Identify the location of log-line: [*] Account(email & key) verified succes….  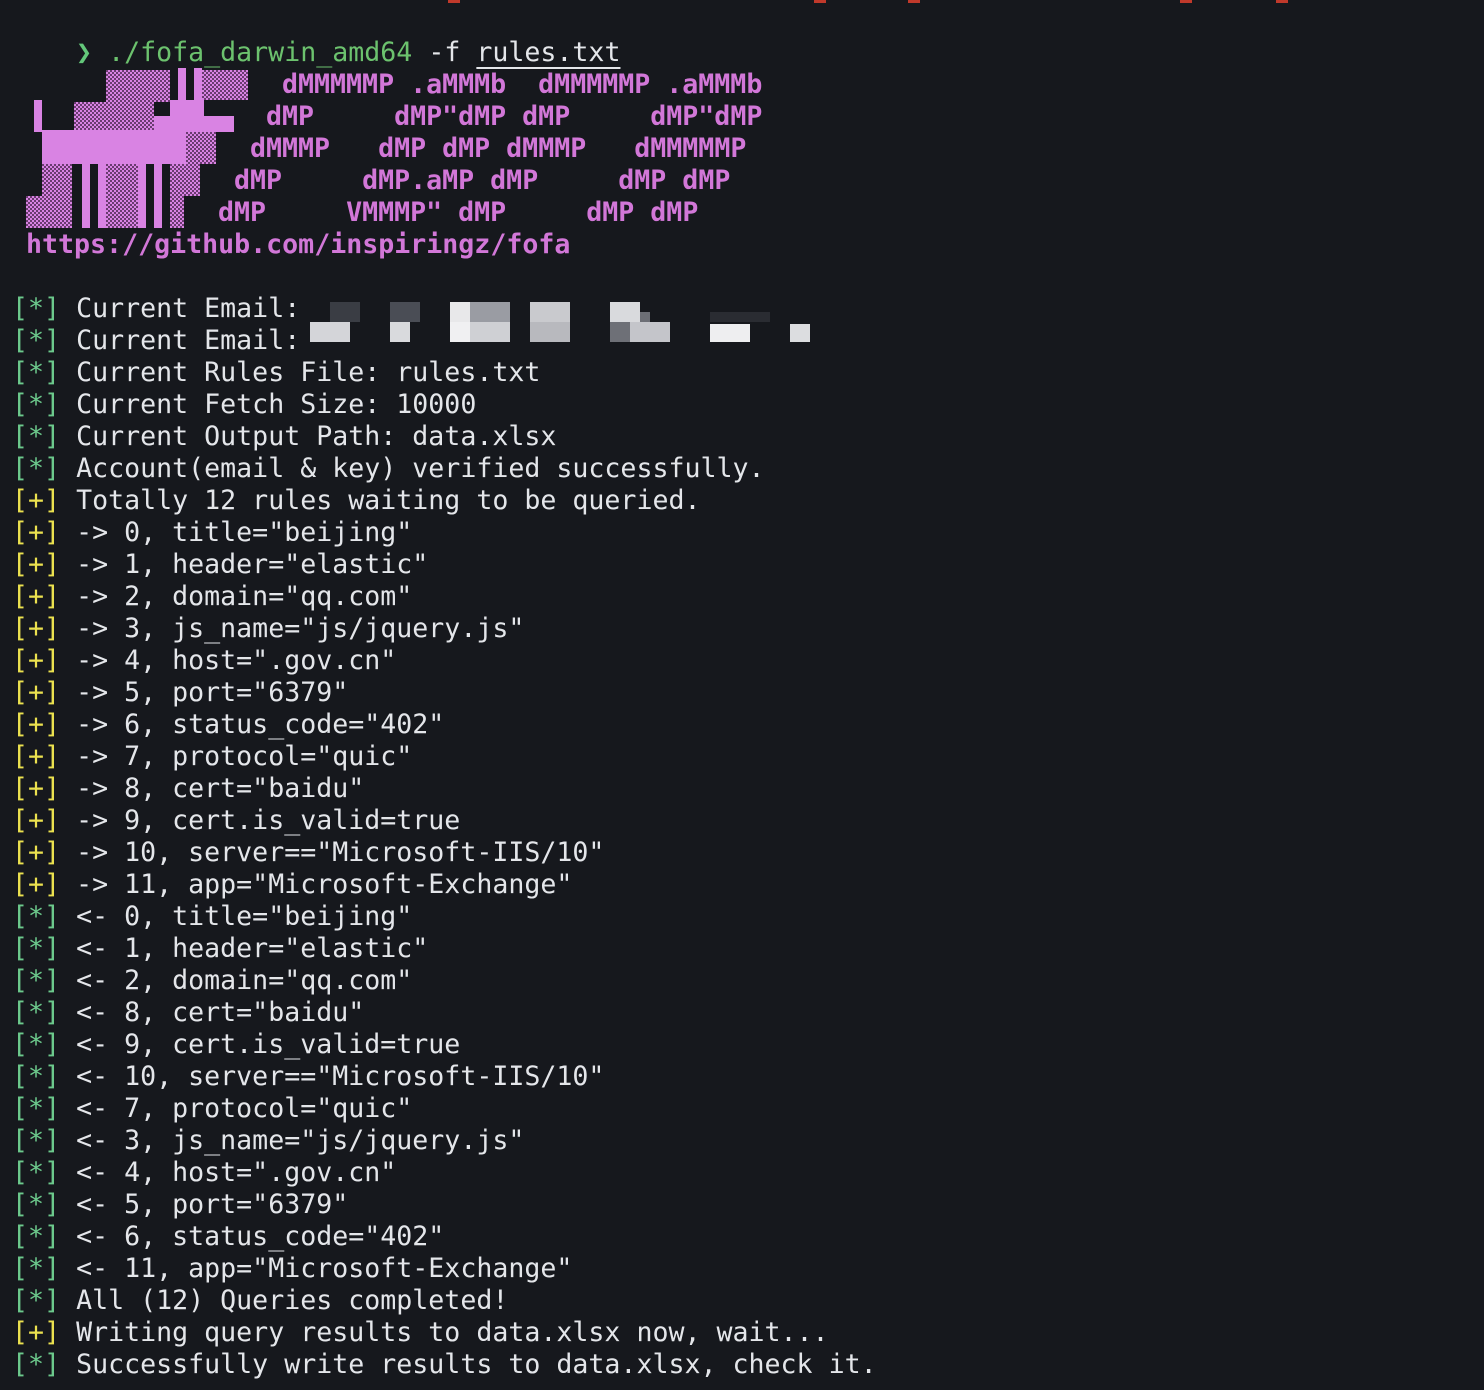
(388, 469).